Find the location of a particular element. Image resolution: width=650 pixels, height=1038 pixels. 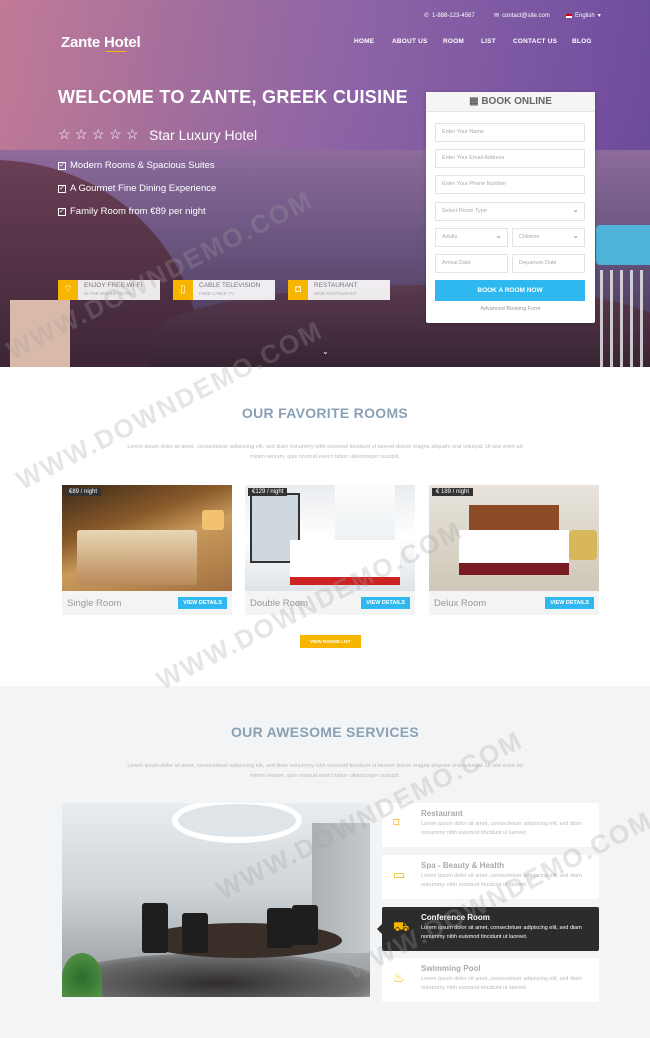

feature-item: ✓ Modern Rooms & Spacious Suites is located at coordinates (136, 165).